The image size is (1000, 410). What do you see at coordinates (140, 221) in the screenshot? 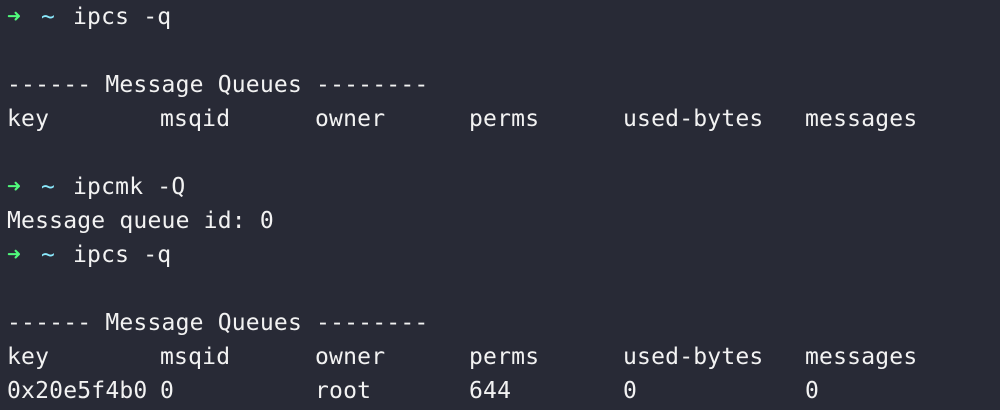
I see `command-output: Message queue id: 0` at bounding box center [140, 221].